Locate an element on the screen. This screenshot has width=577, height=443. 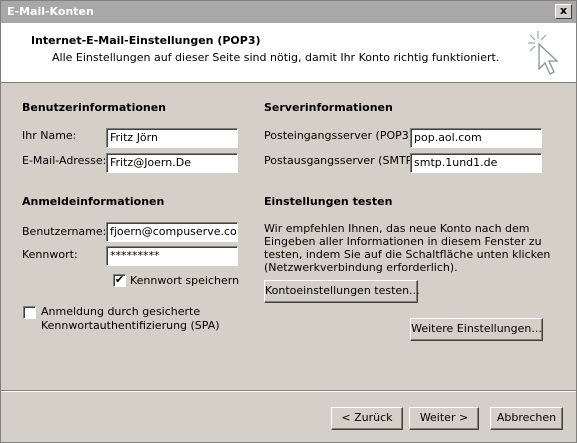
spa-checkbox is located at coordinates (29, 312).